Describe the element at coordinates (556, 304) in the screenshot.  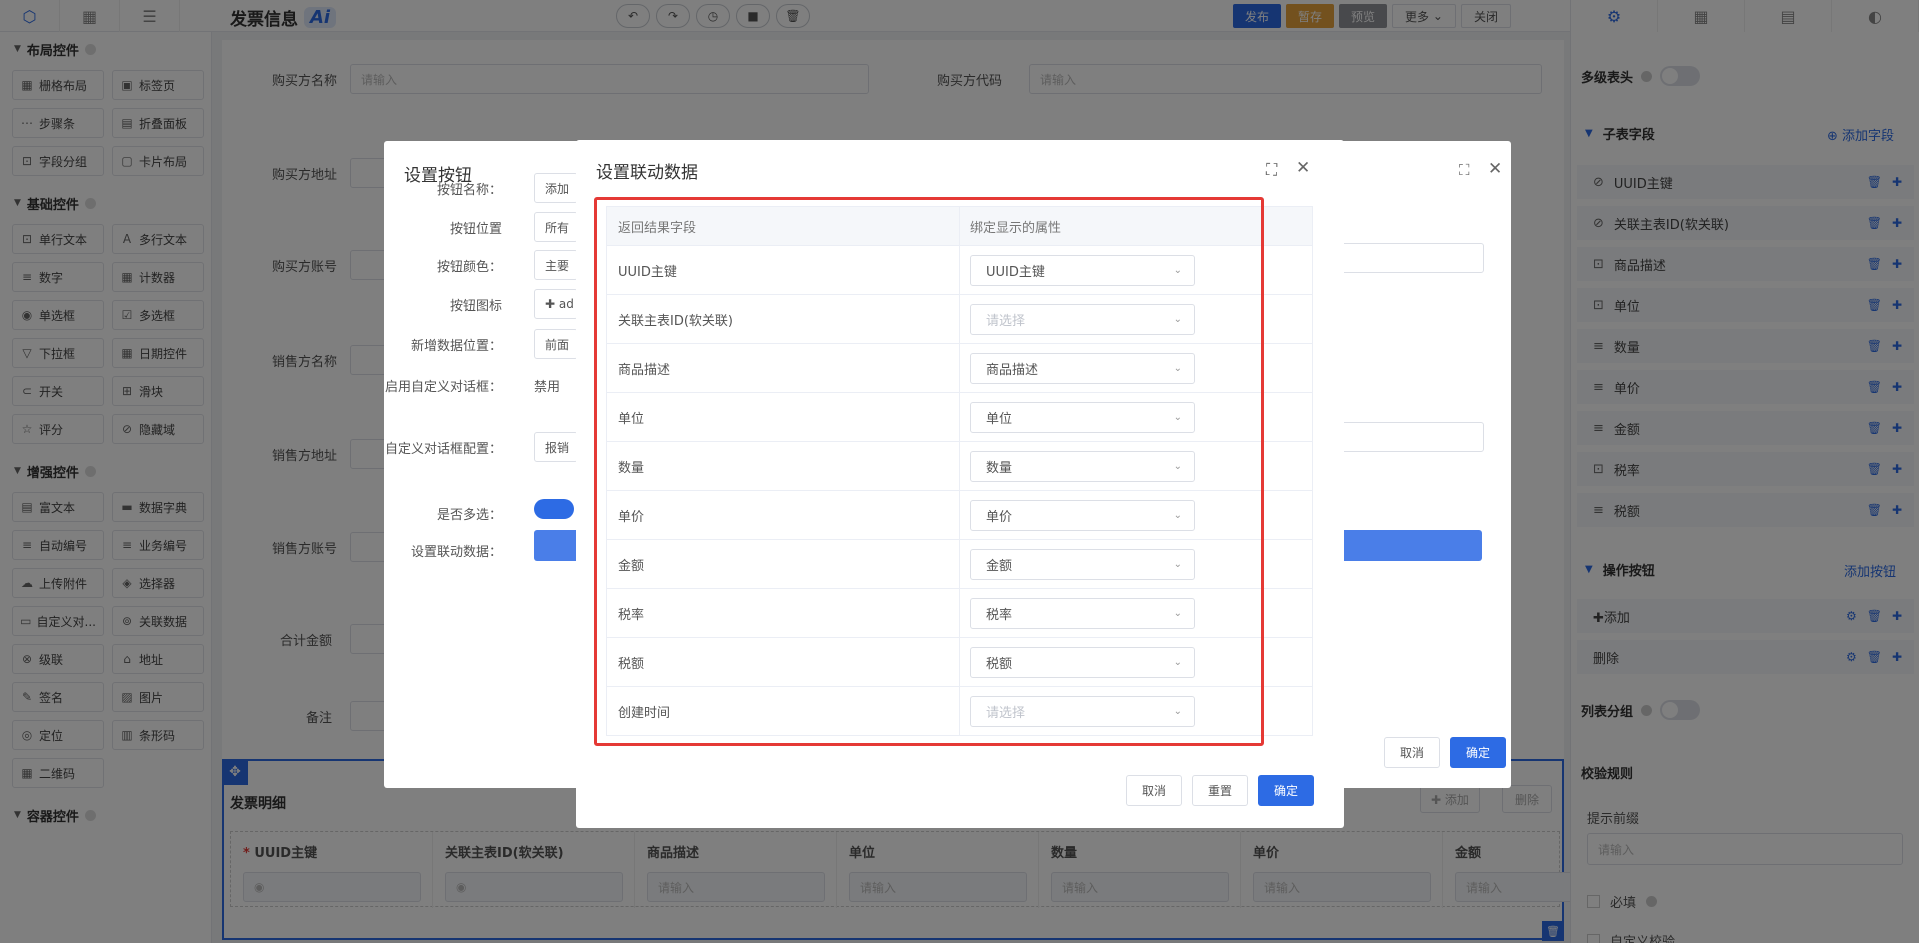
I see `button-field-value: ✚ ad` at that location.